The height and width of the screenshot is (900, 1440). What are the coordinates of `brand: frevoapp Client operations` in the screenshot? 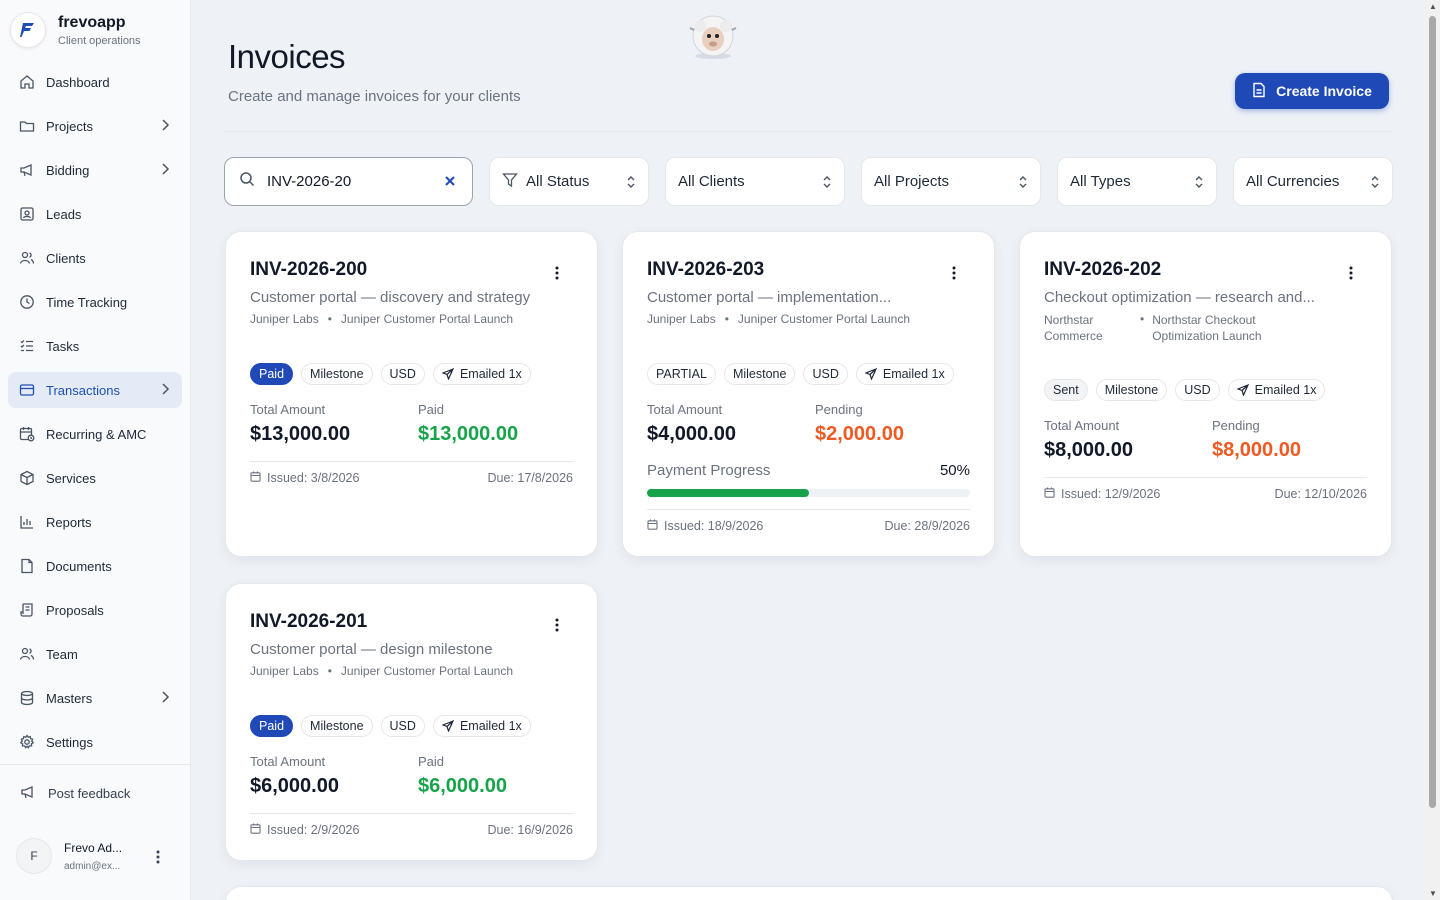 It's located at (95, 30).